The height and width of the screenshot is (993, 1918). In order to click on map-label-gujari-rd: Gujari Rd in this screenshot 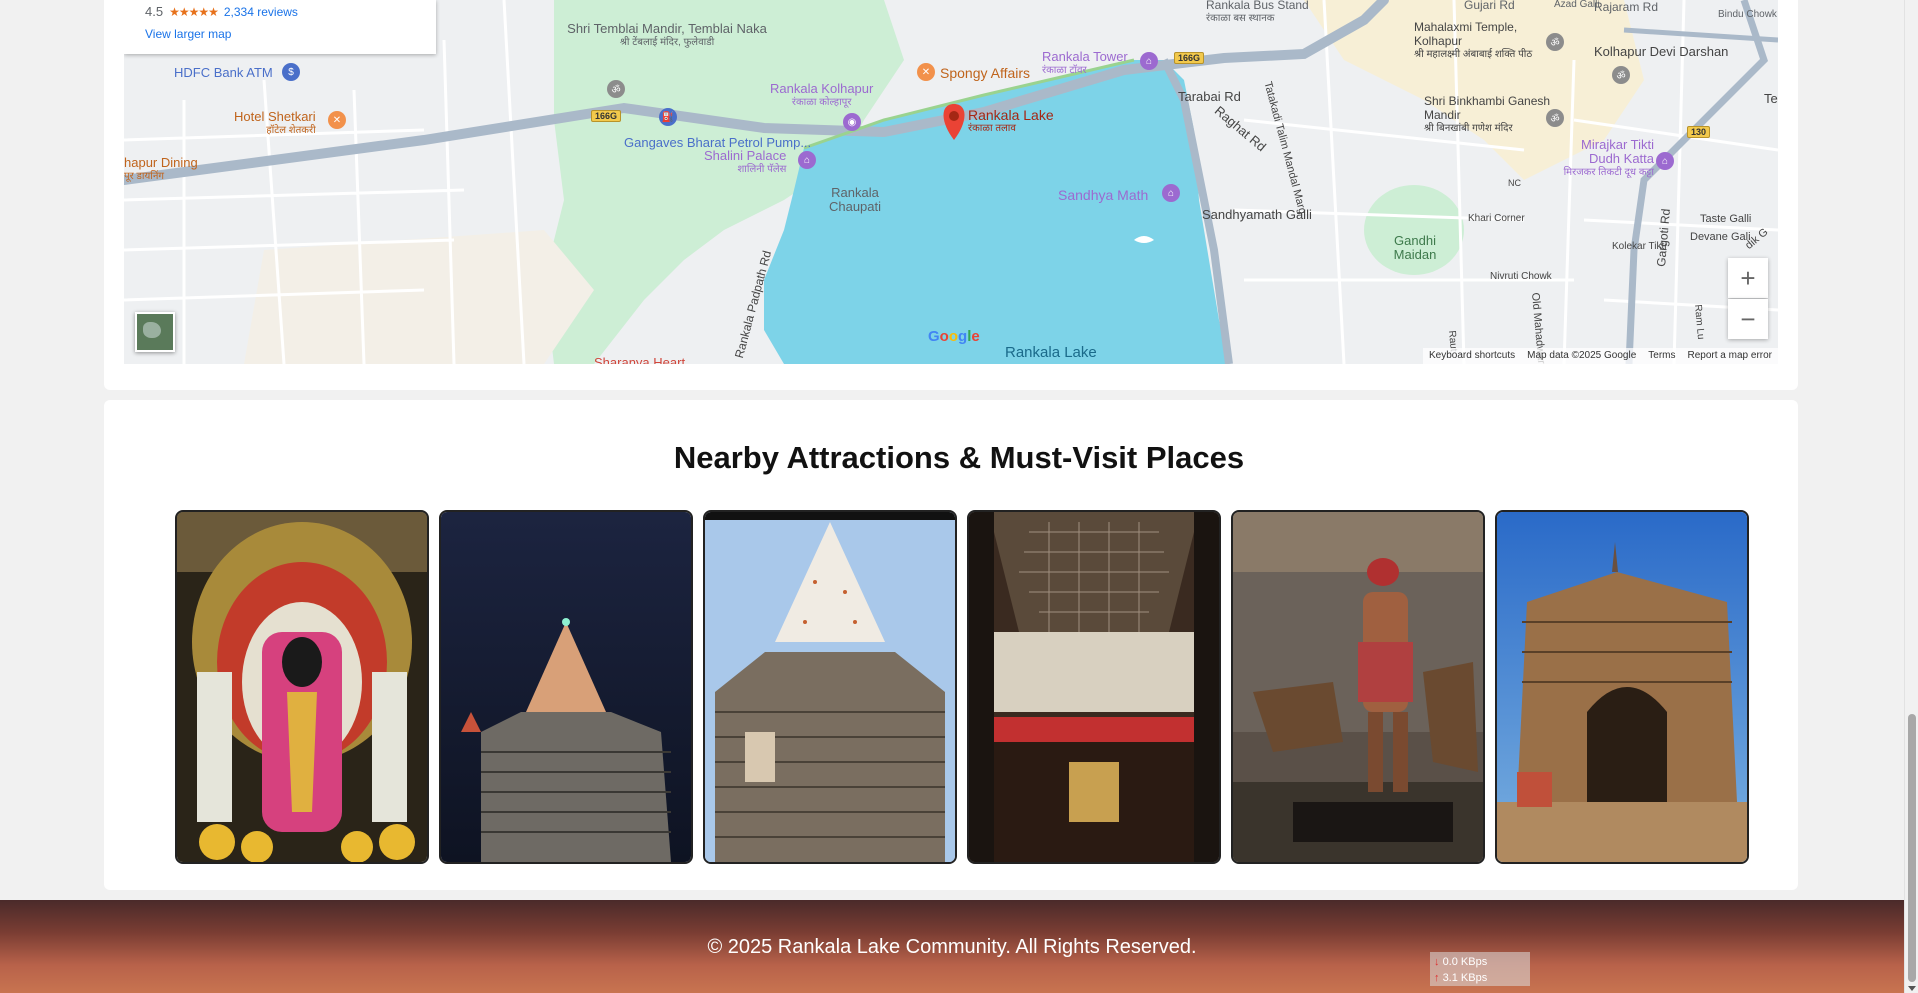, I will do `click(1489, 6)`.